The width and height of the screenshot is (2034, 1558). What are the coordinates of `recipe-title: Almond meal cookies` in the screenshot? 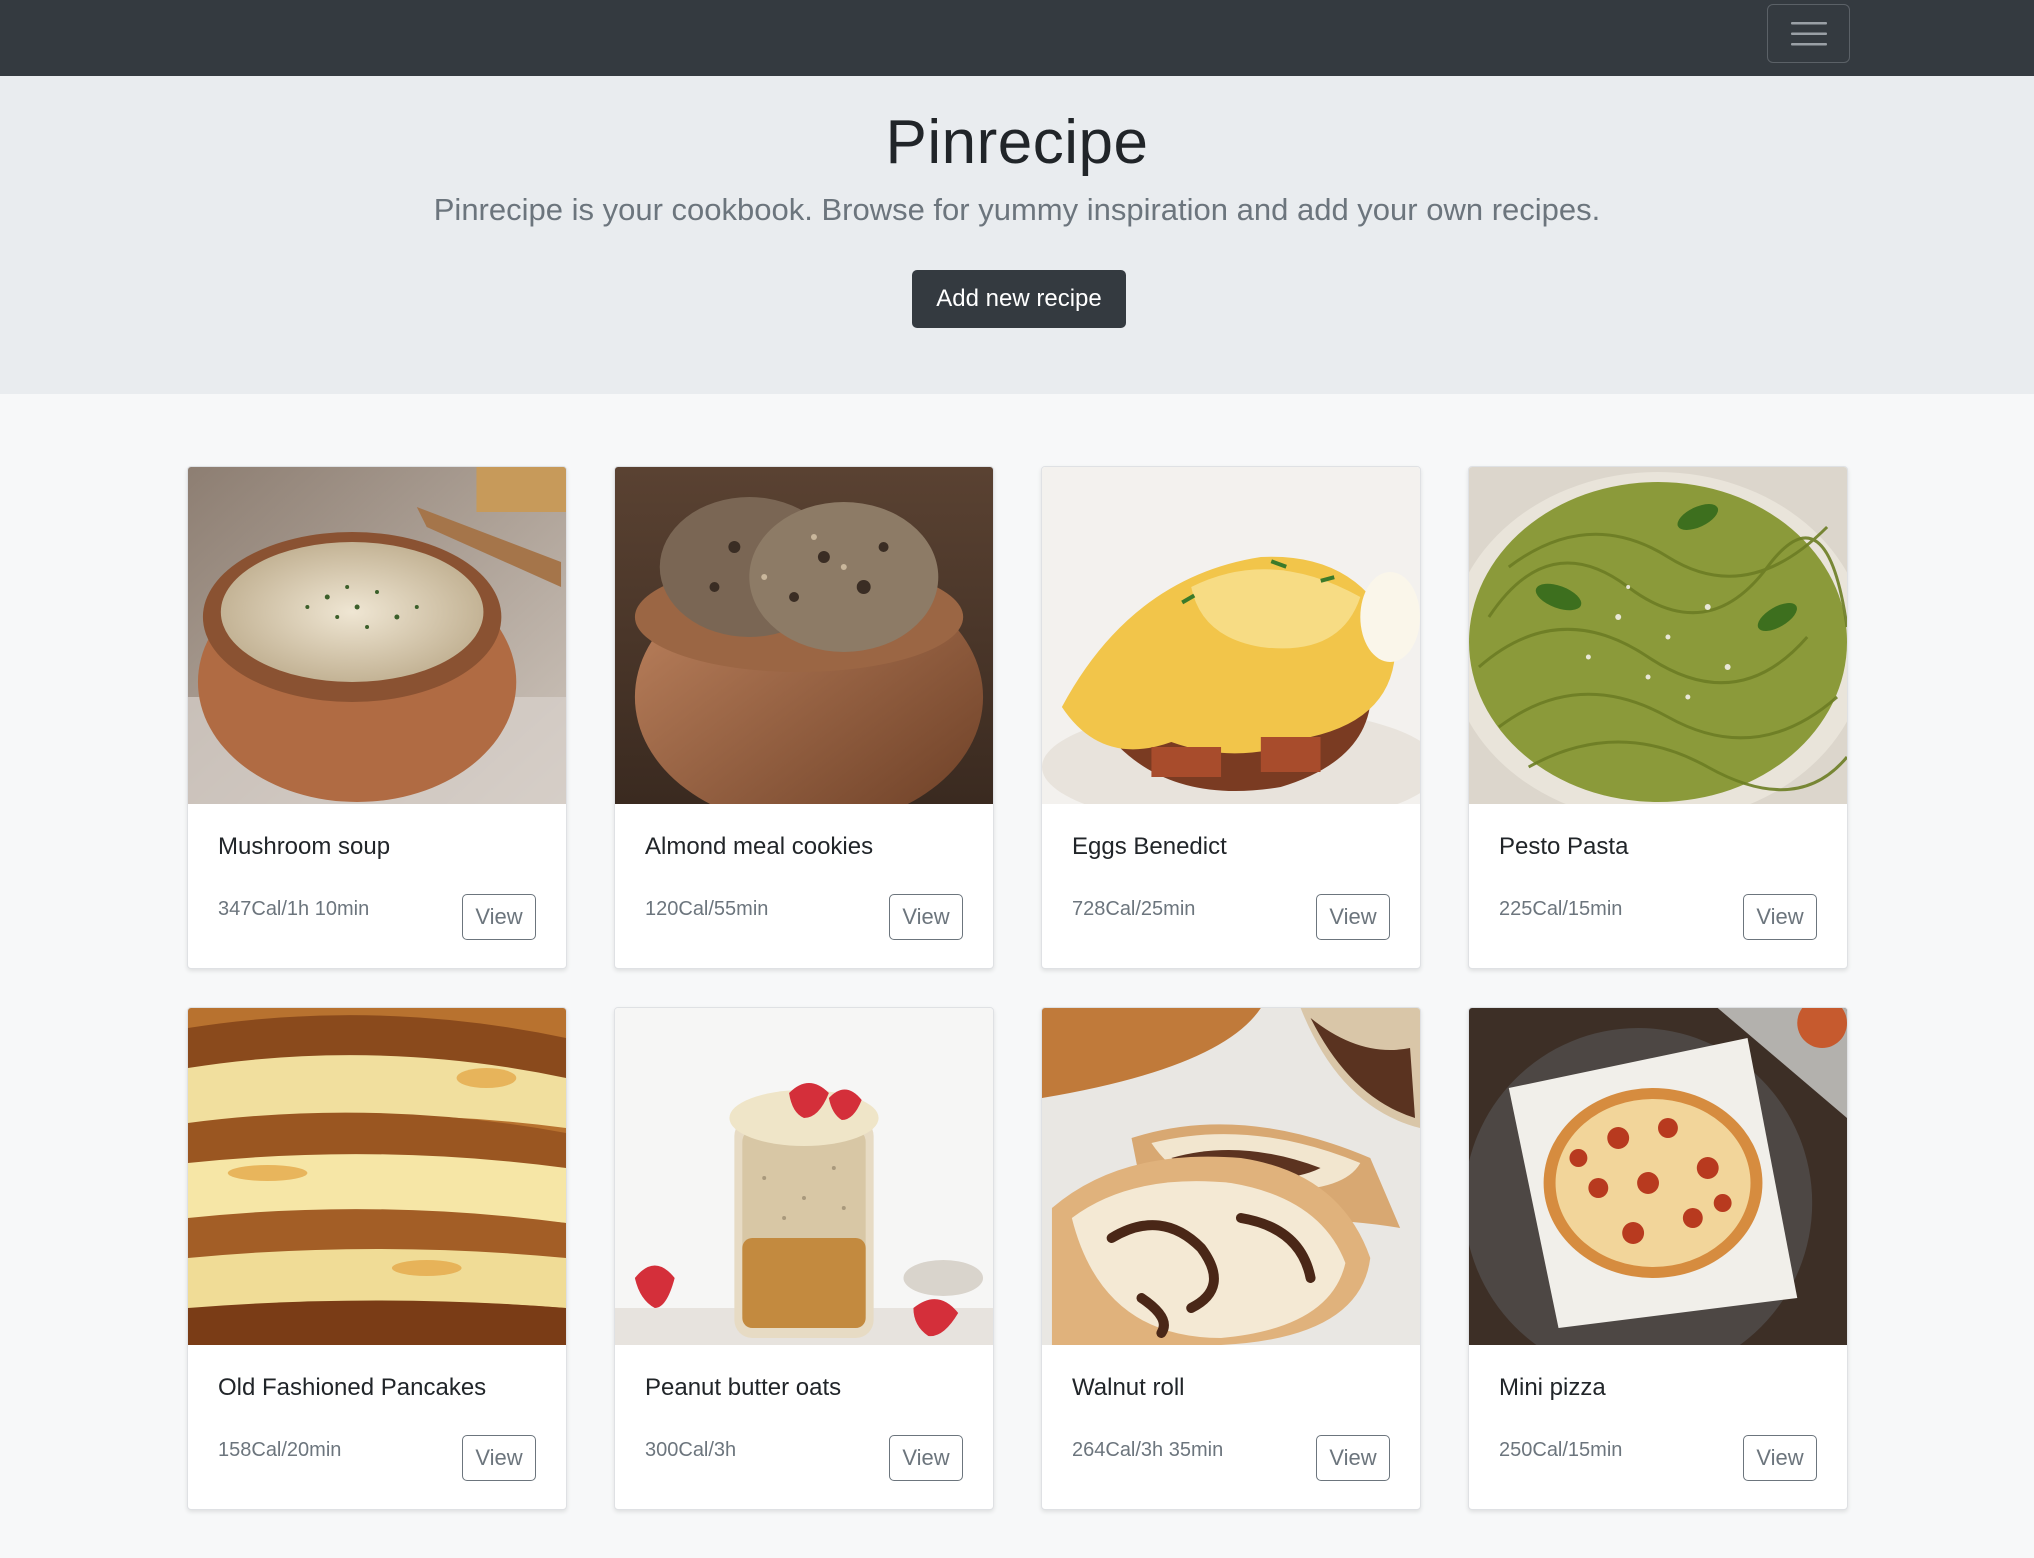 It's located at (759, 846).